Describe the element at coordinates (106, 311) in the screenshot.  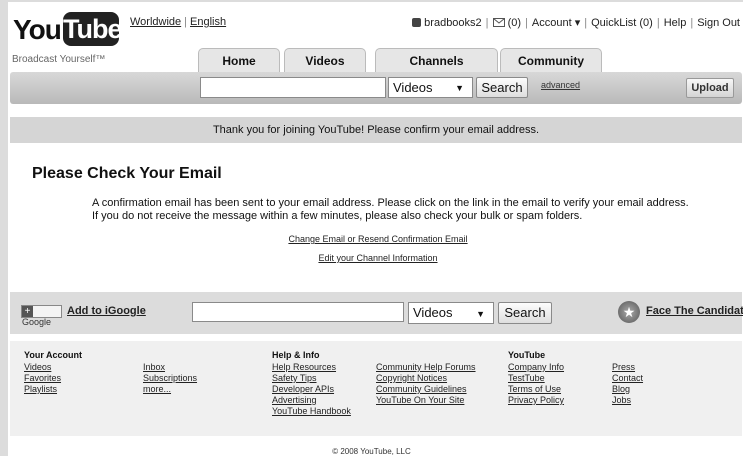
I see `add-to-igoogle-link: Add to iGoogle` at that location.